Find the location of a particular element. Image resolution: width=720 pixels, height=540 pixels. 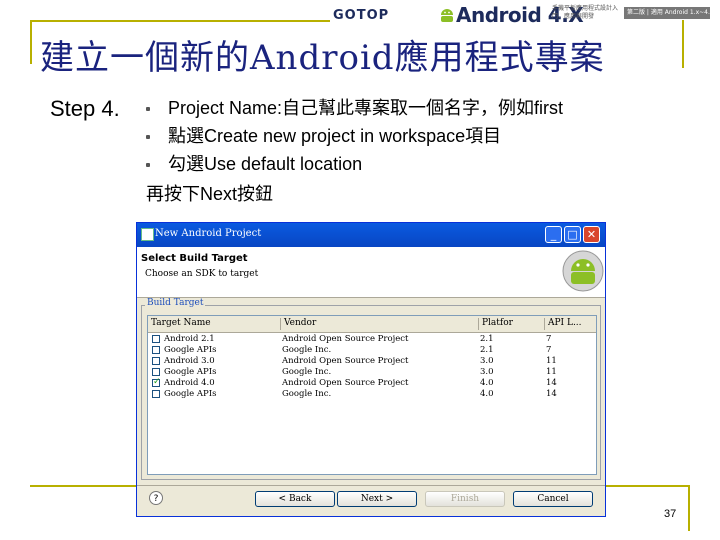

column-header-vendor: Vendor is located at coordinates (298, 324).